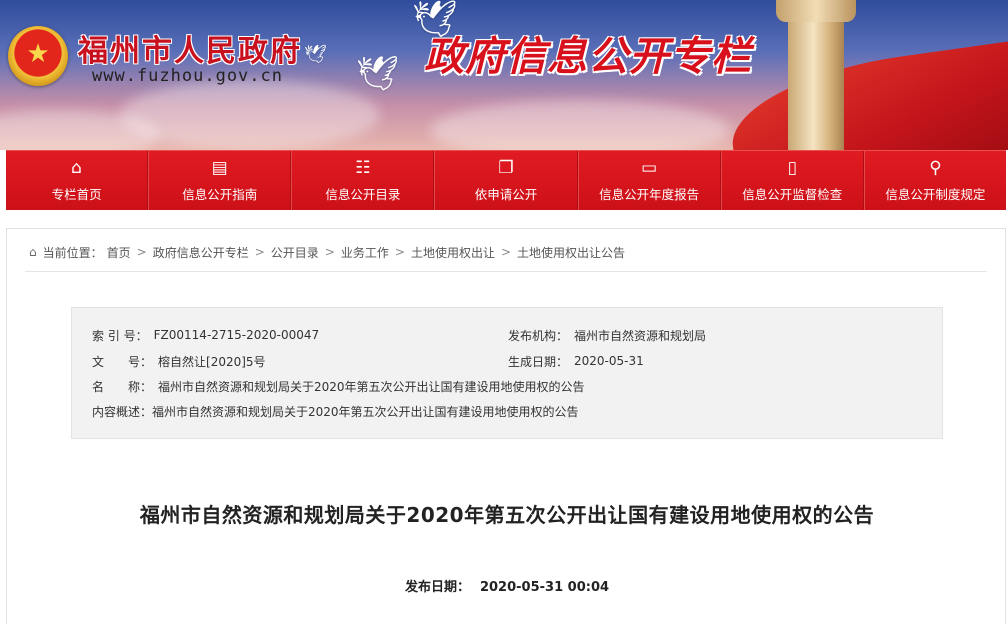 Image resolution: width=1008 pixels, height=624 pixels. I want to click on divider, so click(506, 271).